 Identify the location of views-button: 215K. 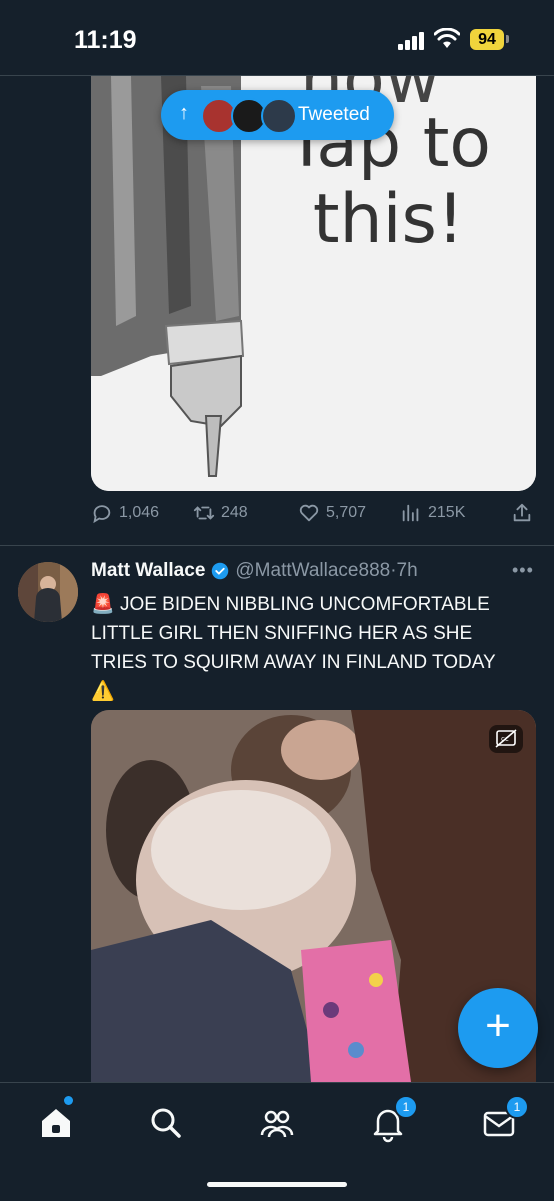
(432, 513).